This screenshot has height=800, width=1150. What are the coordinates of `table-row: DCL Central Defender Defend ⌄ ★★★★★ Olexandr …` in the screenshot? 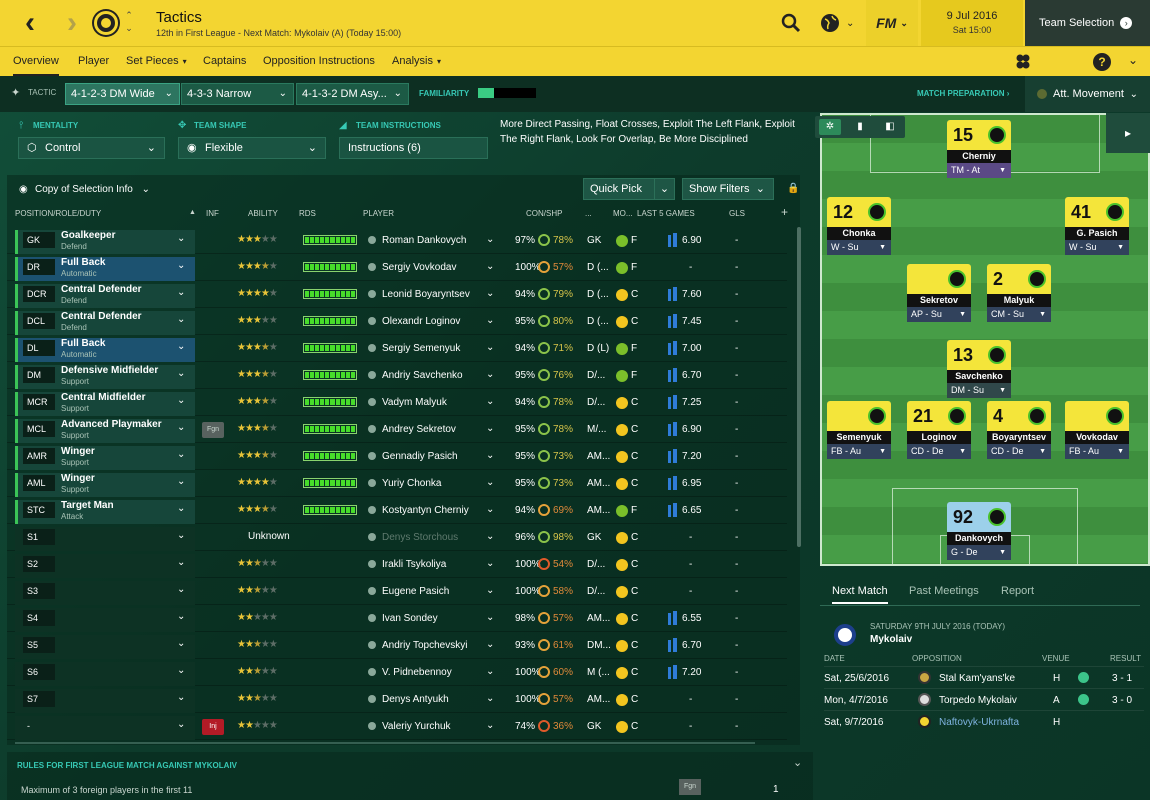 It's located at (397, 321).